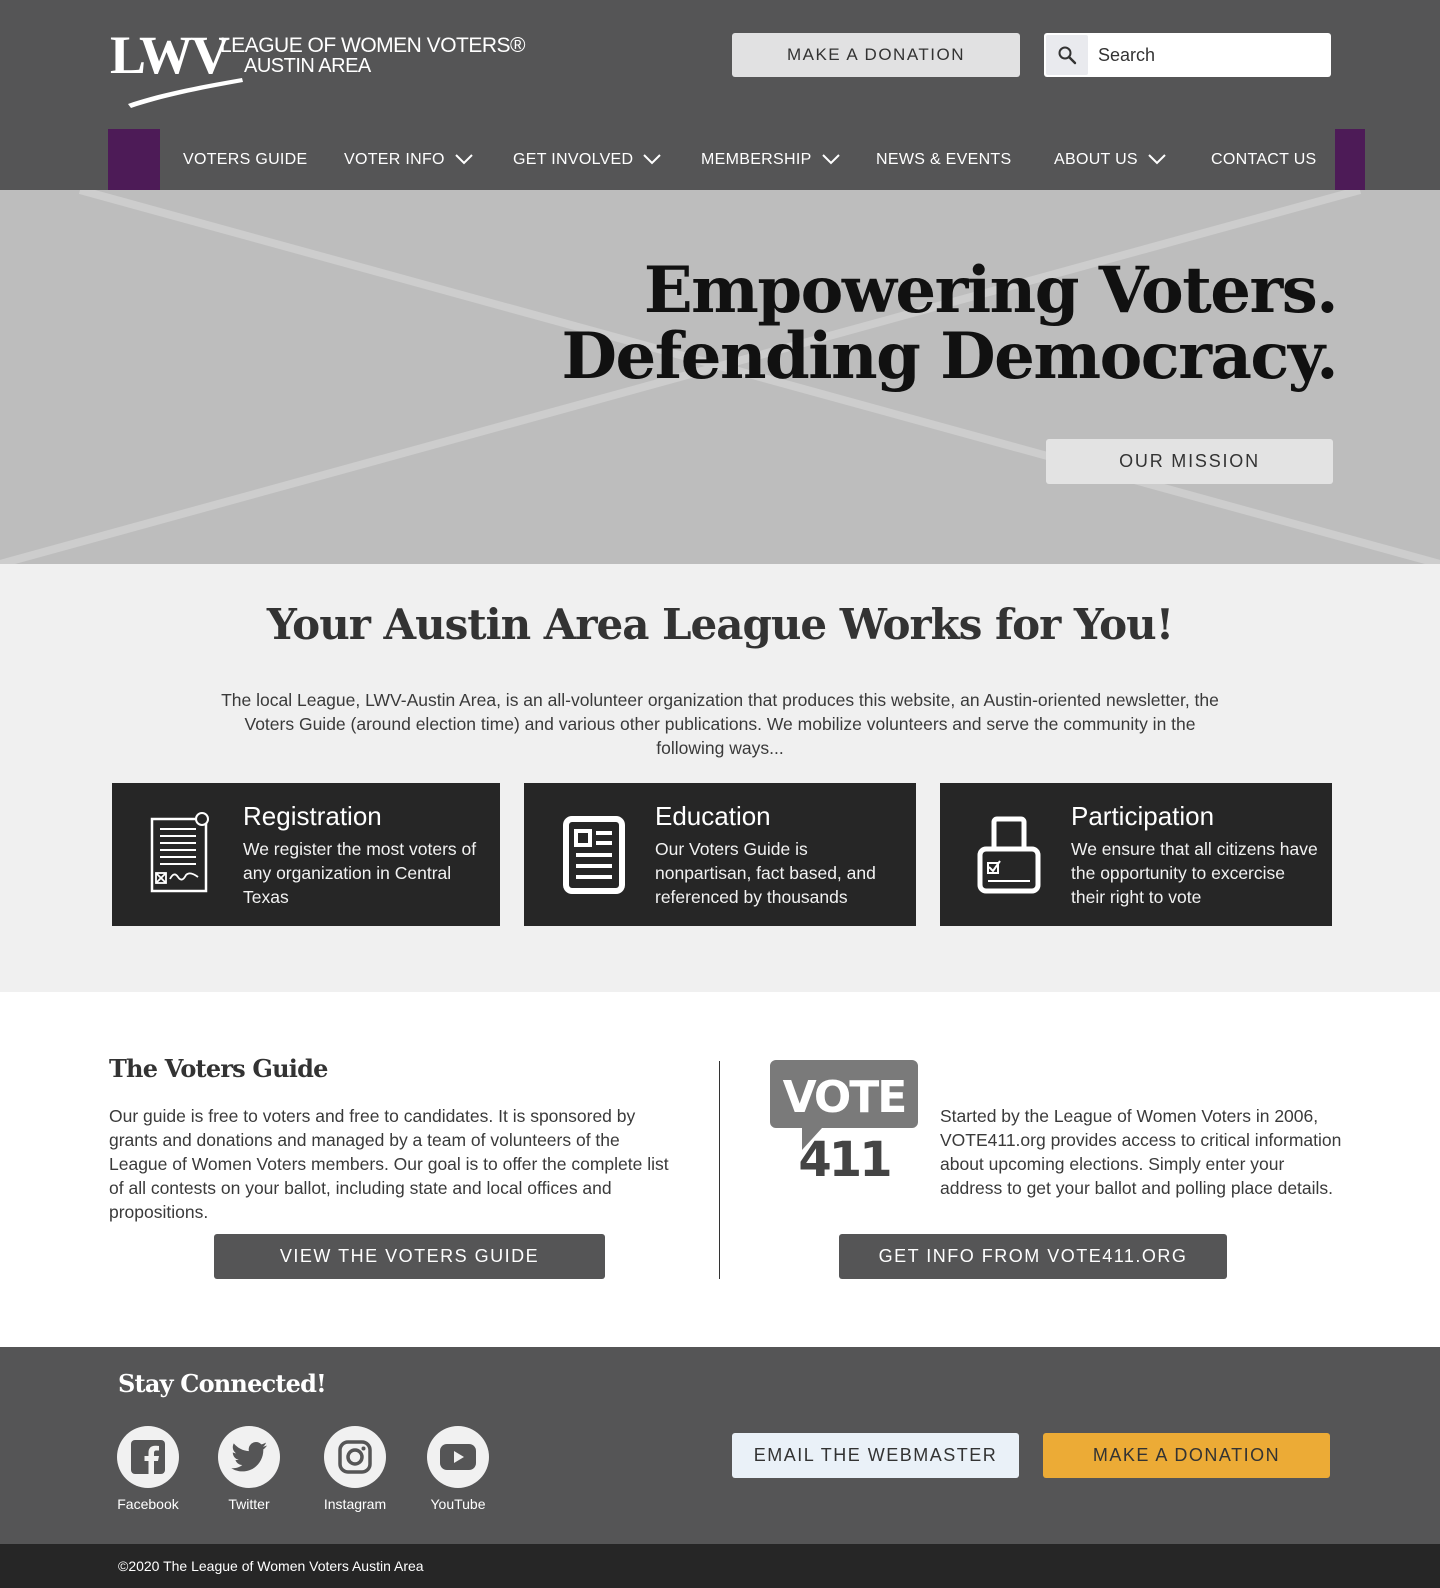 Image resolution: width=1440 pixels, height=1588 pixels. Describe the element at coordinates (394, 159) in the screenshot. I see `nav-item-label: VOTER INFO` at that location.